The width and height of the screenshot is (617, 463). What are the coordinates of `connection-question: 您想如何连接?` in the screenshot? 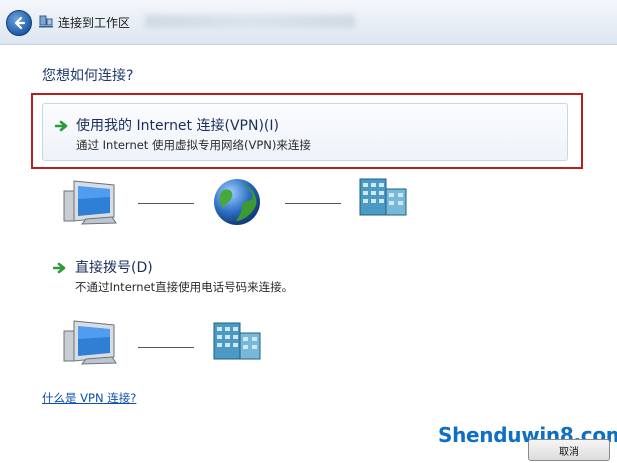 It's located at (88, 76).